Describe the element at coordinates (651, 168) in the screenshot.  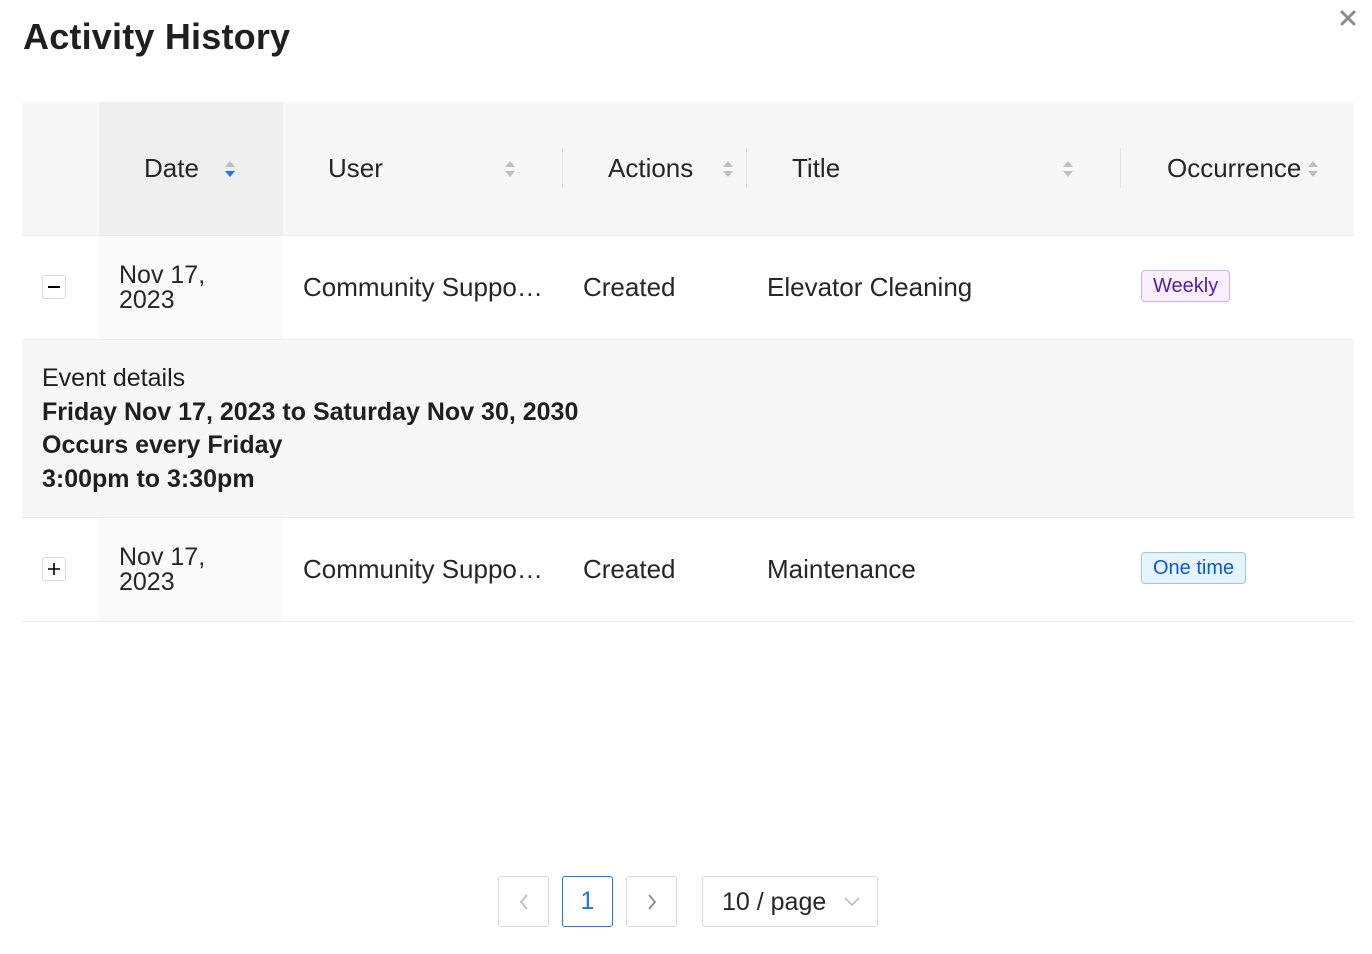
I see `column-header-actions-label: Actions` at that location.